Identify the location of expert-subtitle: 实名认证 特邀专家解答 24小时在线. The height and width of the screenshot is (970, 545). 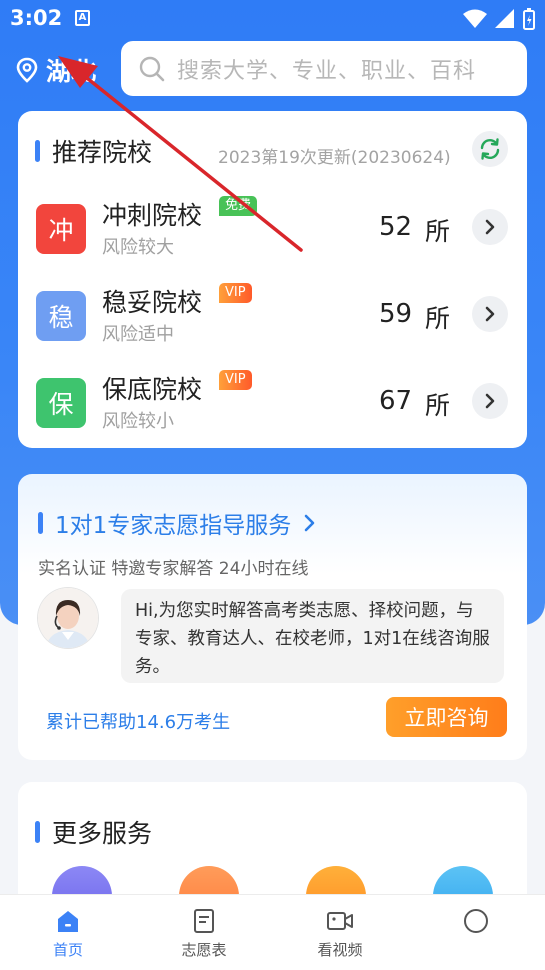
(173, 569).